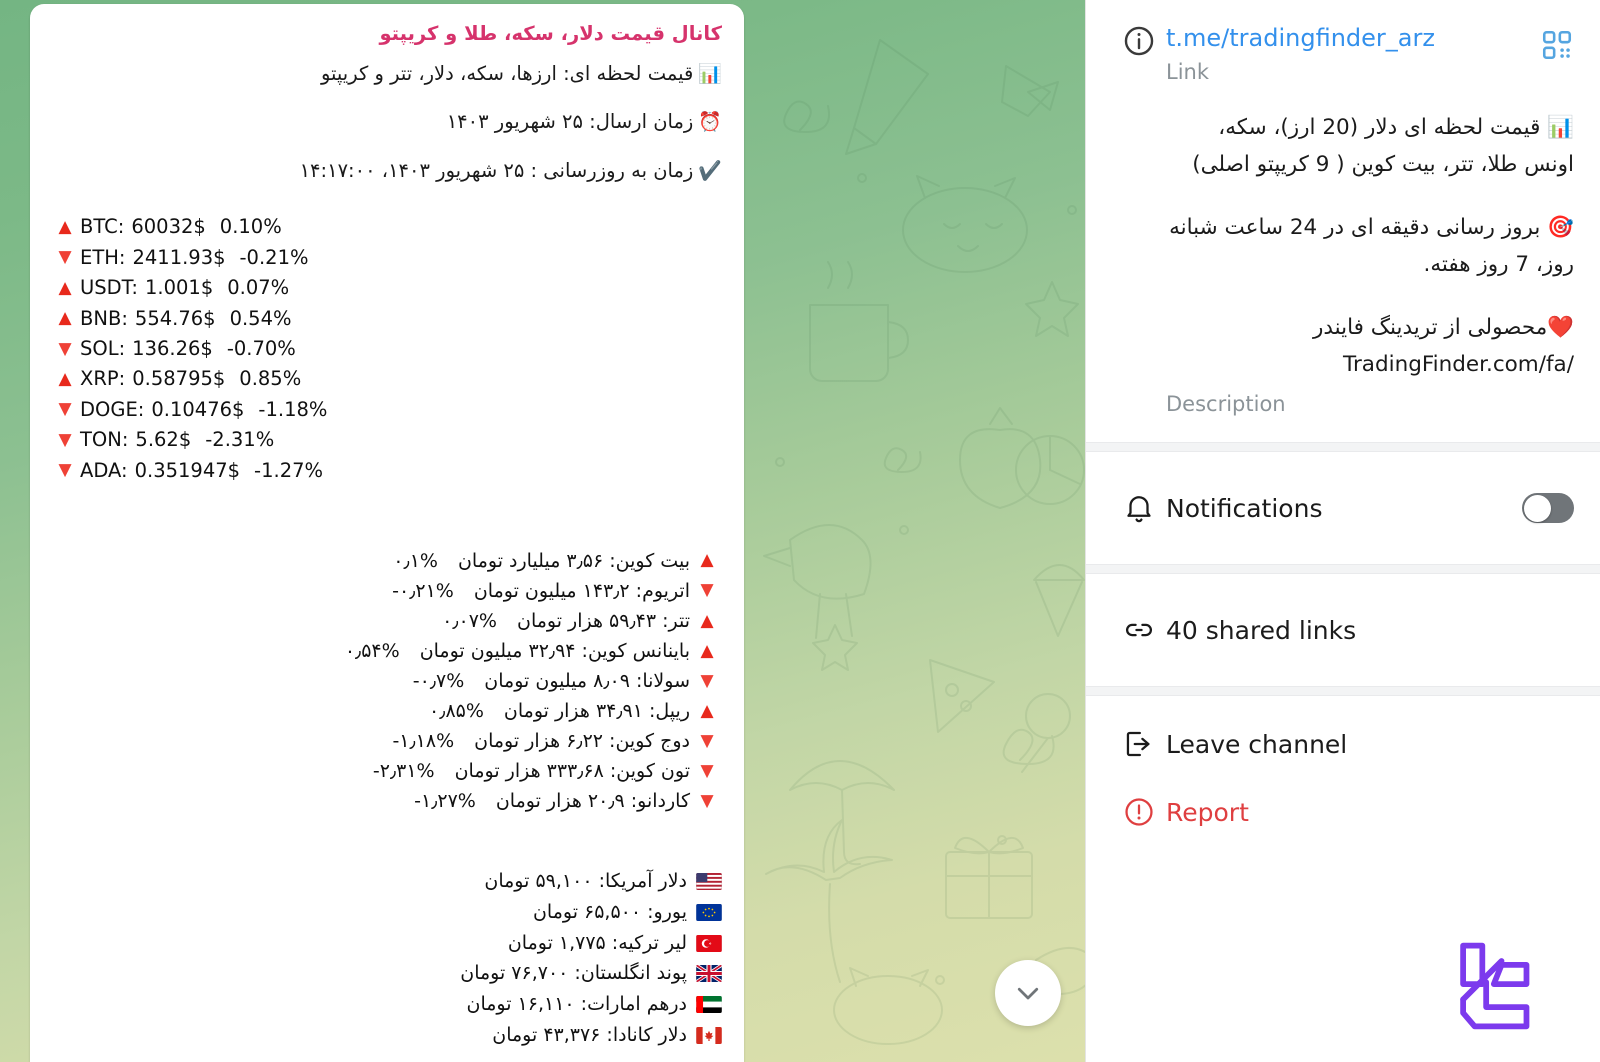  I want to click on crypto-toman-name: بیت کوین: ۳٫۵۶ میلیارد تومان, so click(573, 560).